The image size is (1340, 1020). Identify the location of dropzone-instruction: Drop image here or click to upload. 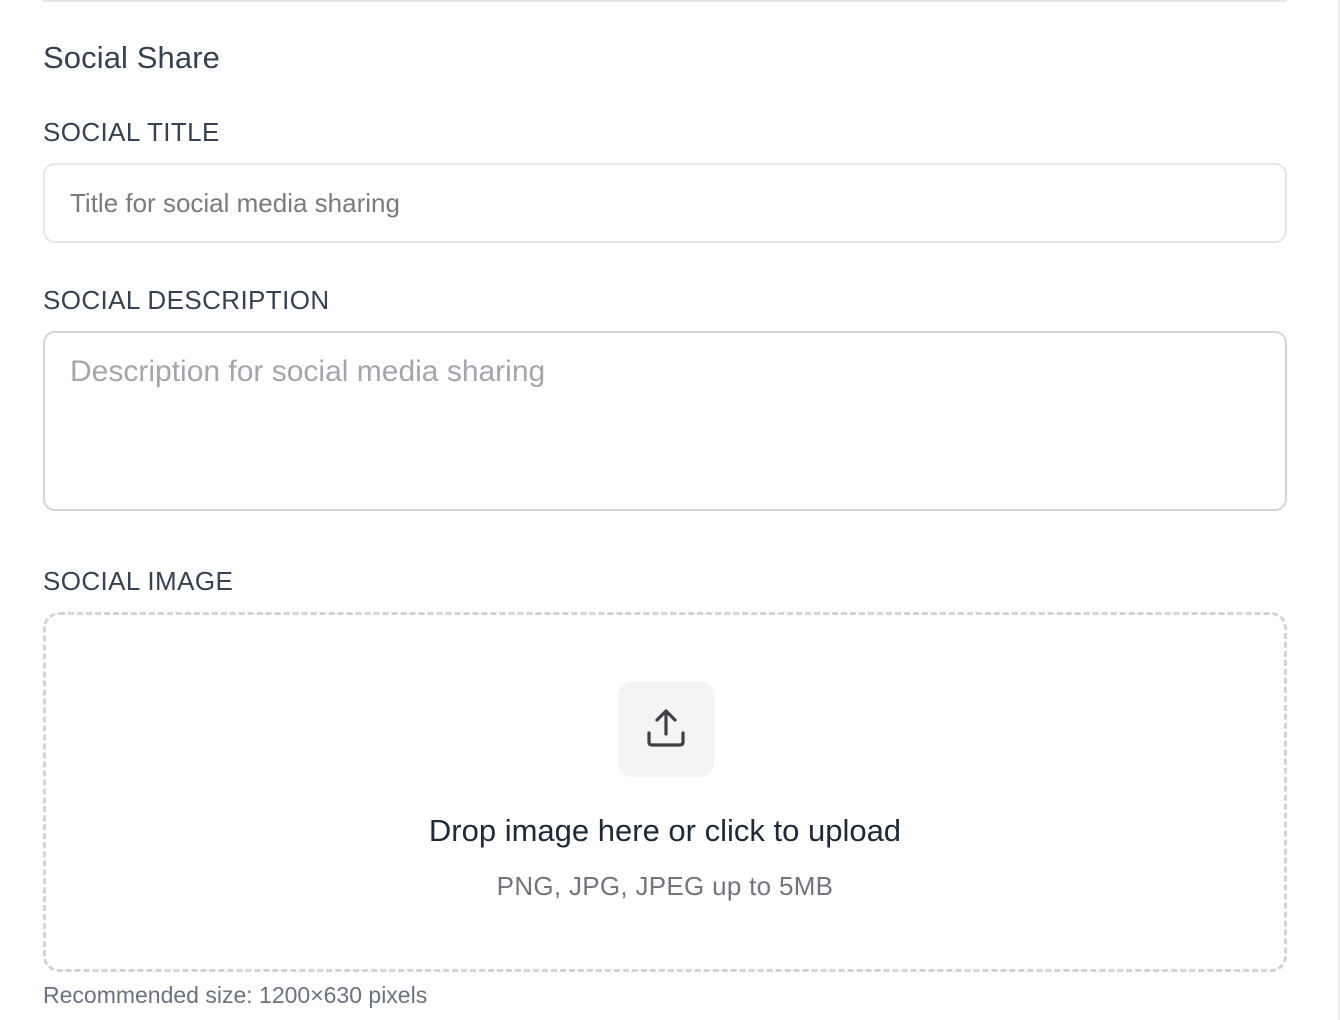
(665, 830).